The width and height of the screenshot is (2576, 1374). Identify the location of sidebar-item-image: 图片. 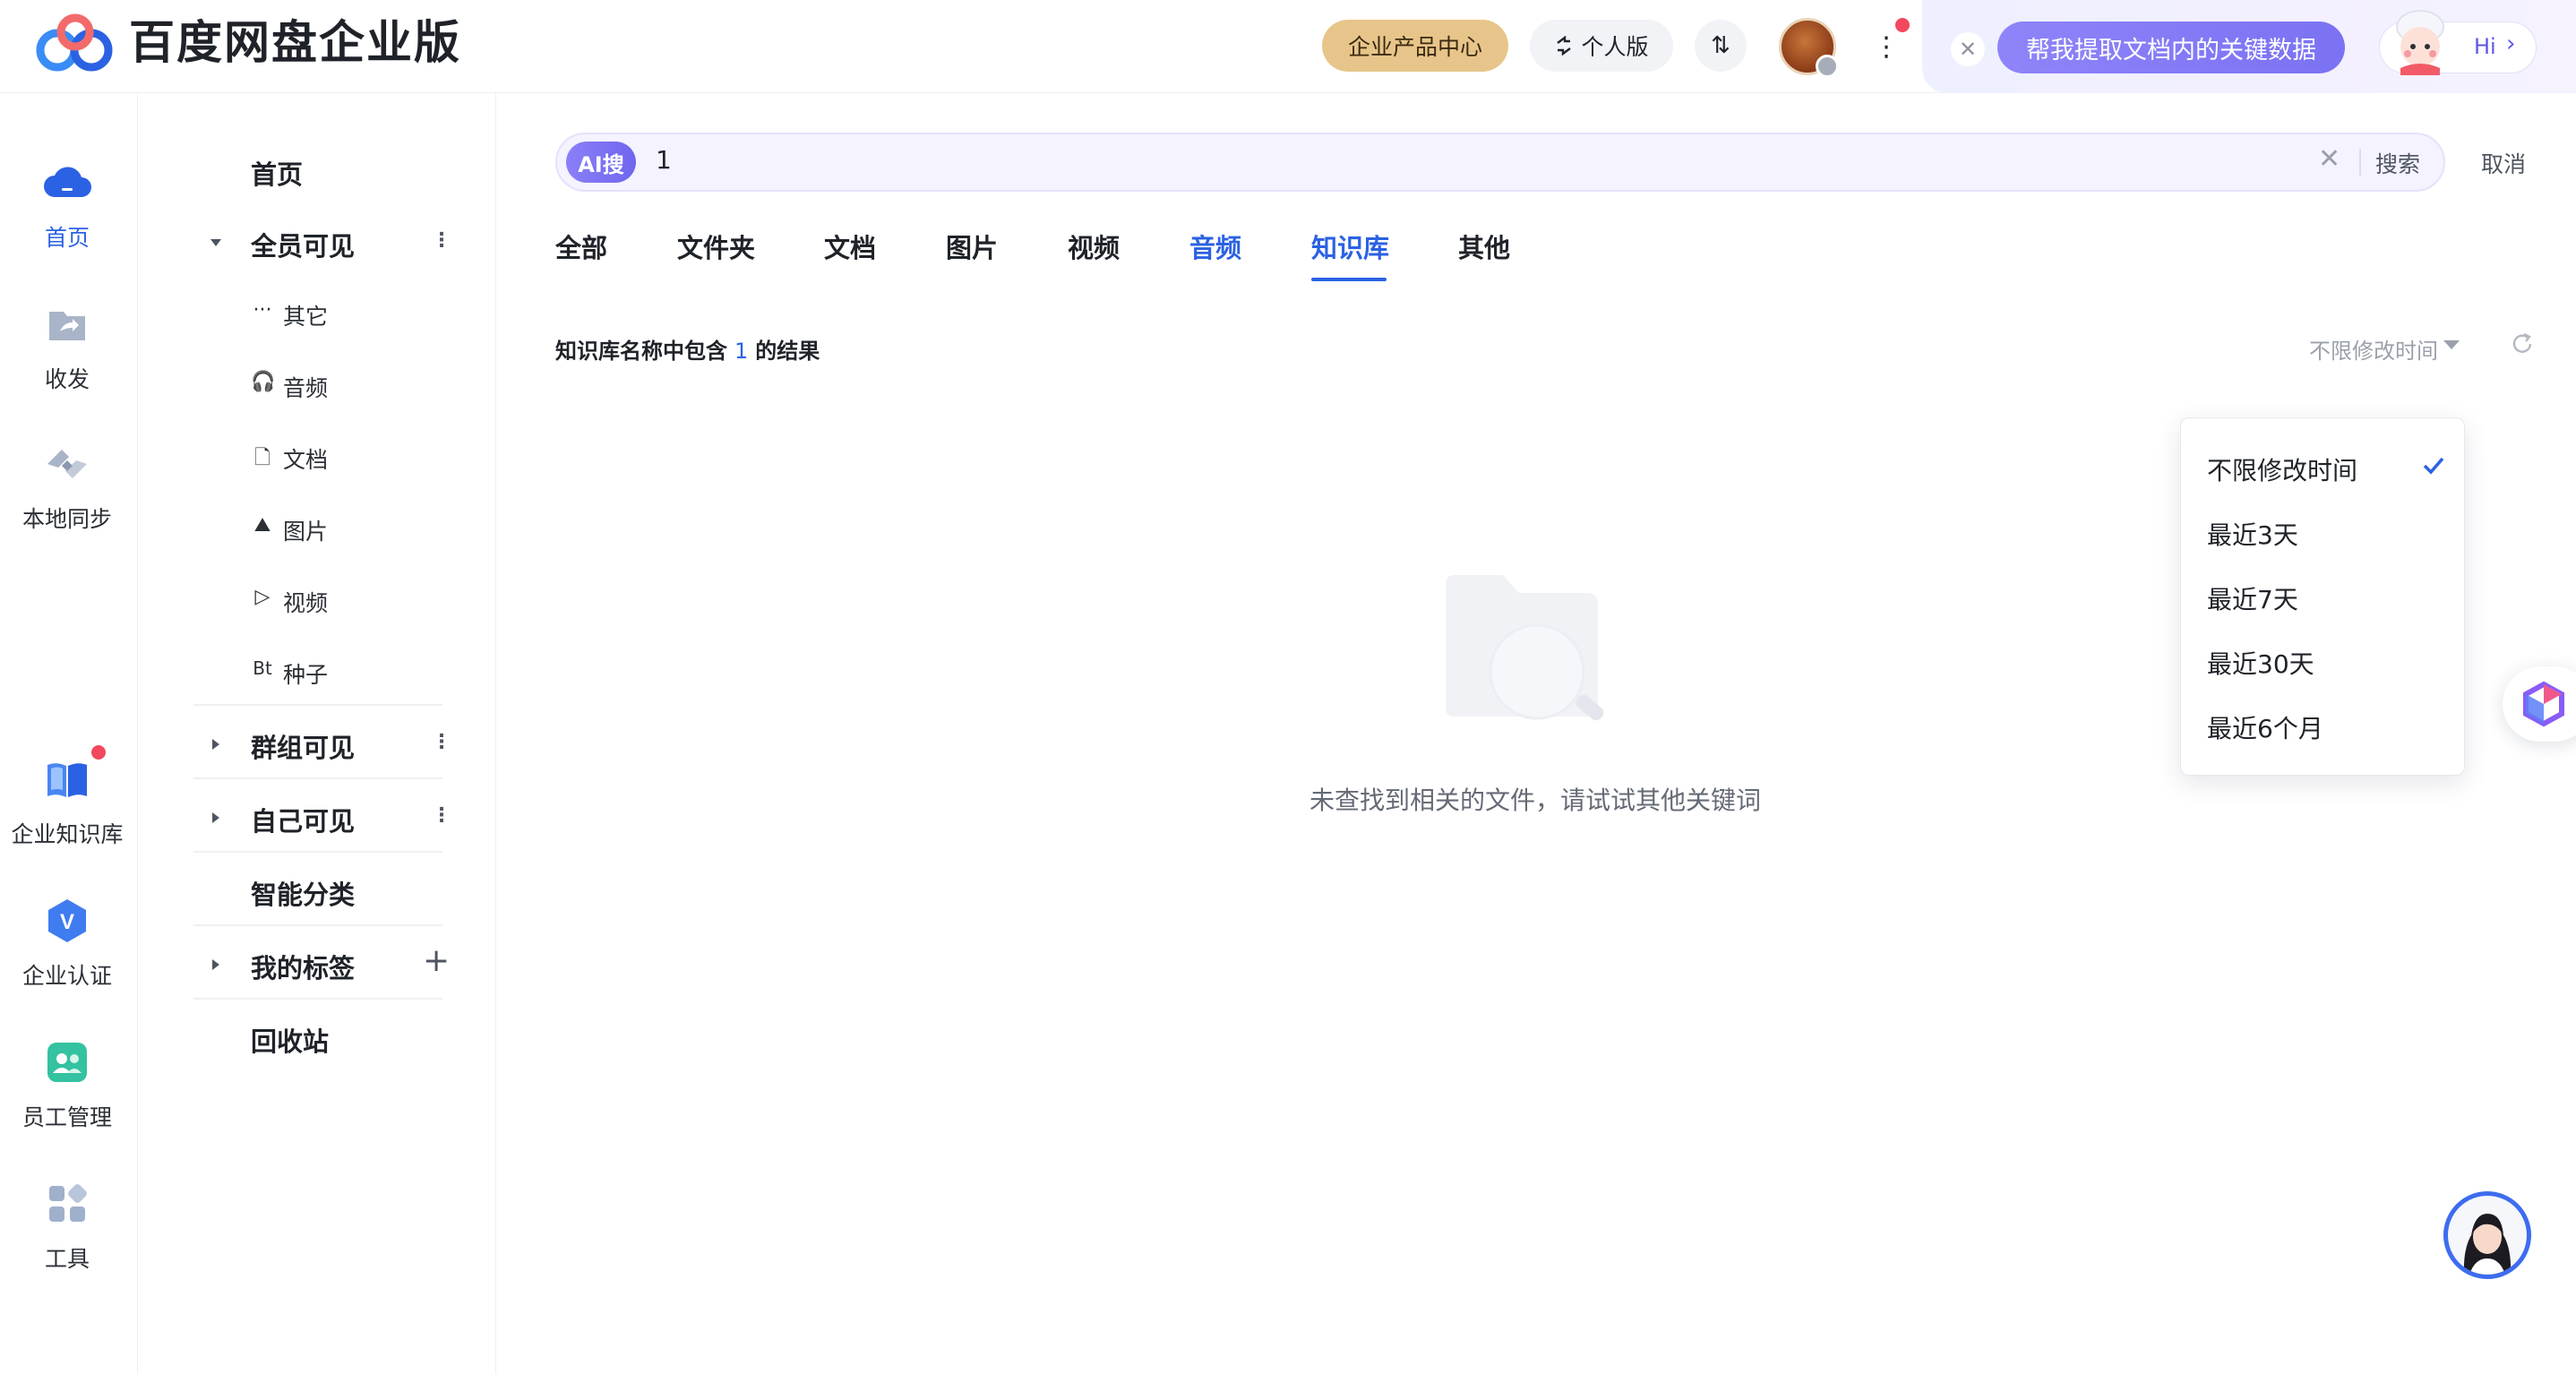
(305, 530).